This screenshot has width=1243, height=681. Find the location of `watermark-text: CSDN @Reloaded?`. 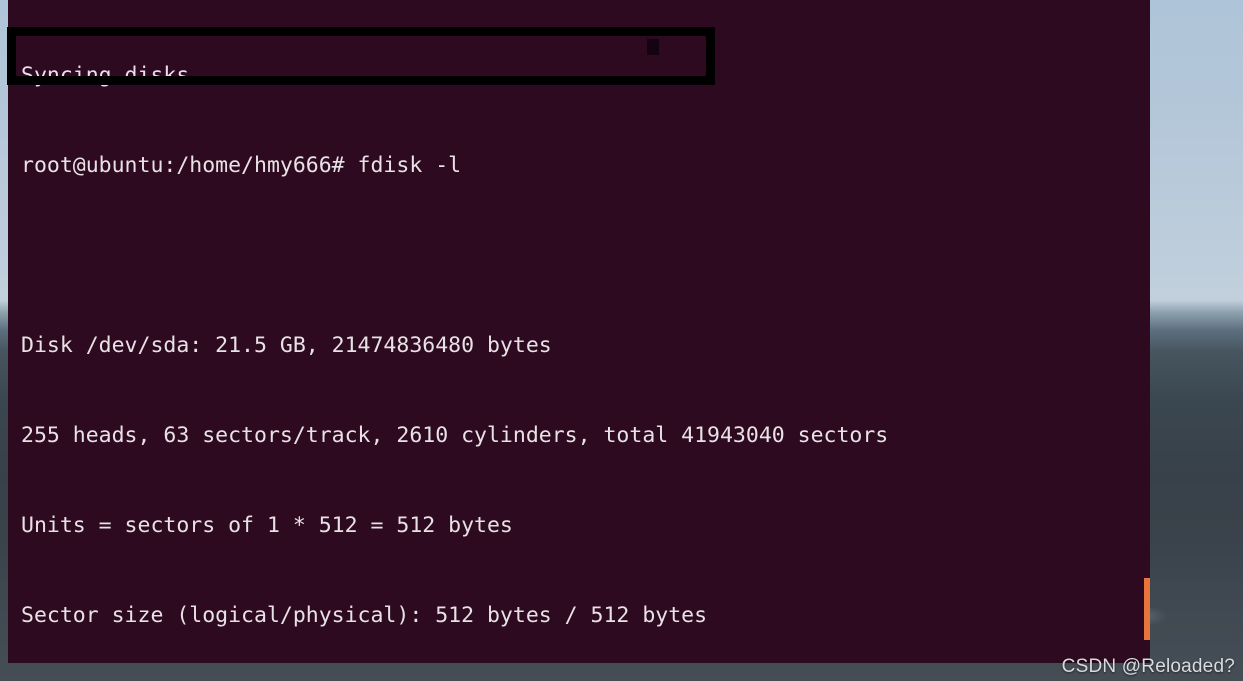

watermark-text: CSDN @Reloaded? is located at coordinates (1148, 666).